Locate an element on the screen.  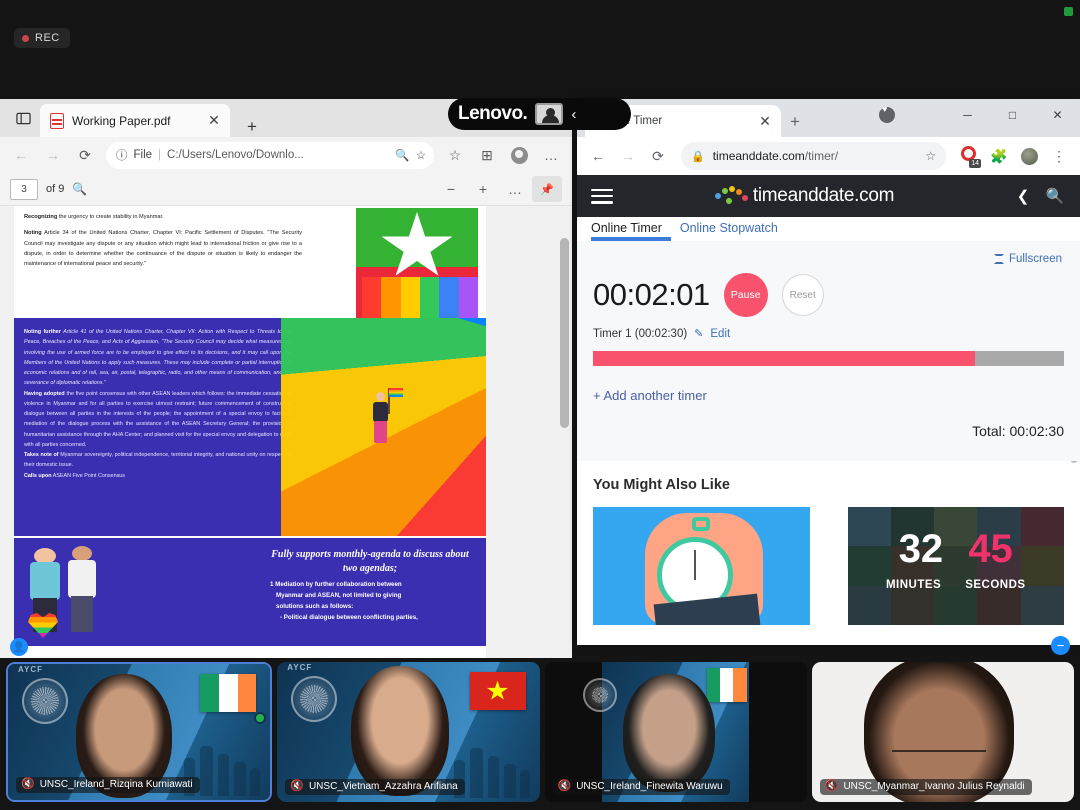
pause-button: Pause is located at coordinates (745, 295).